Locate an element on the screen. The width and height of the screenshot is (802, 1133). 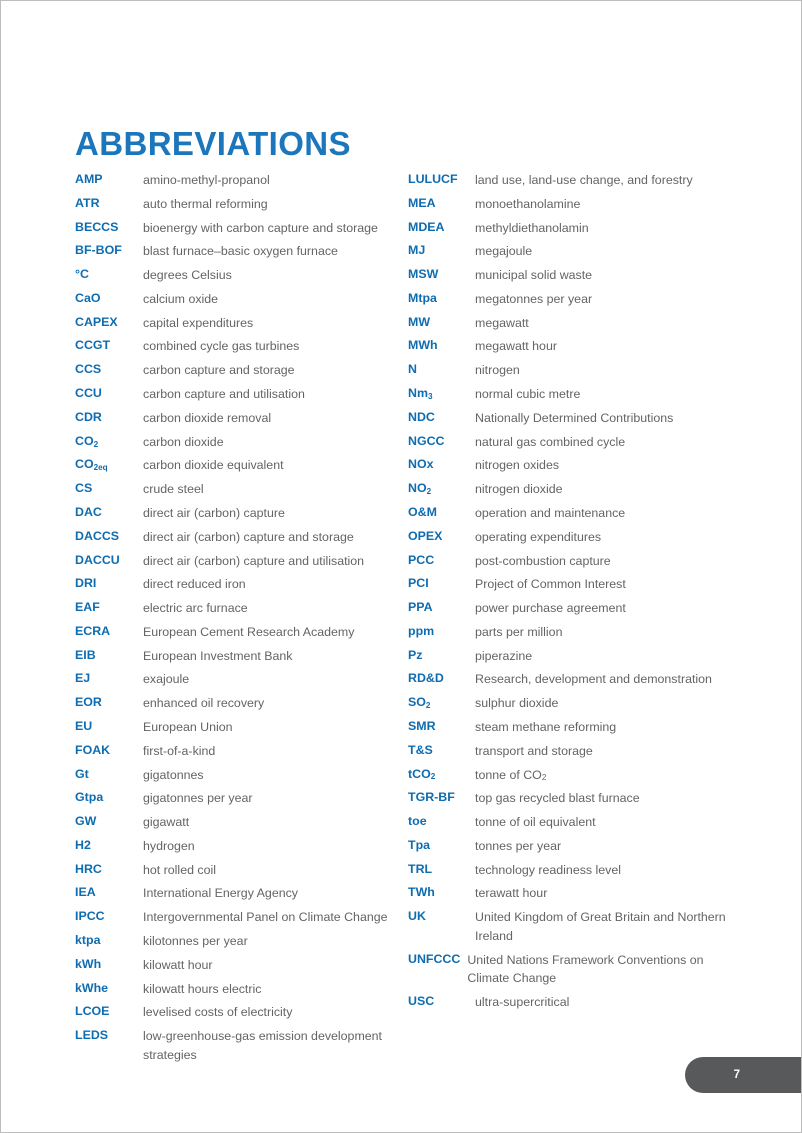
abbreviation-definition: carbon dioxide equivalent is located at coordinates (213, 465).